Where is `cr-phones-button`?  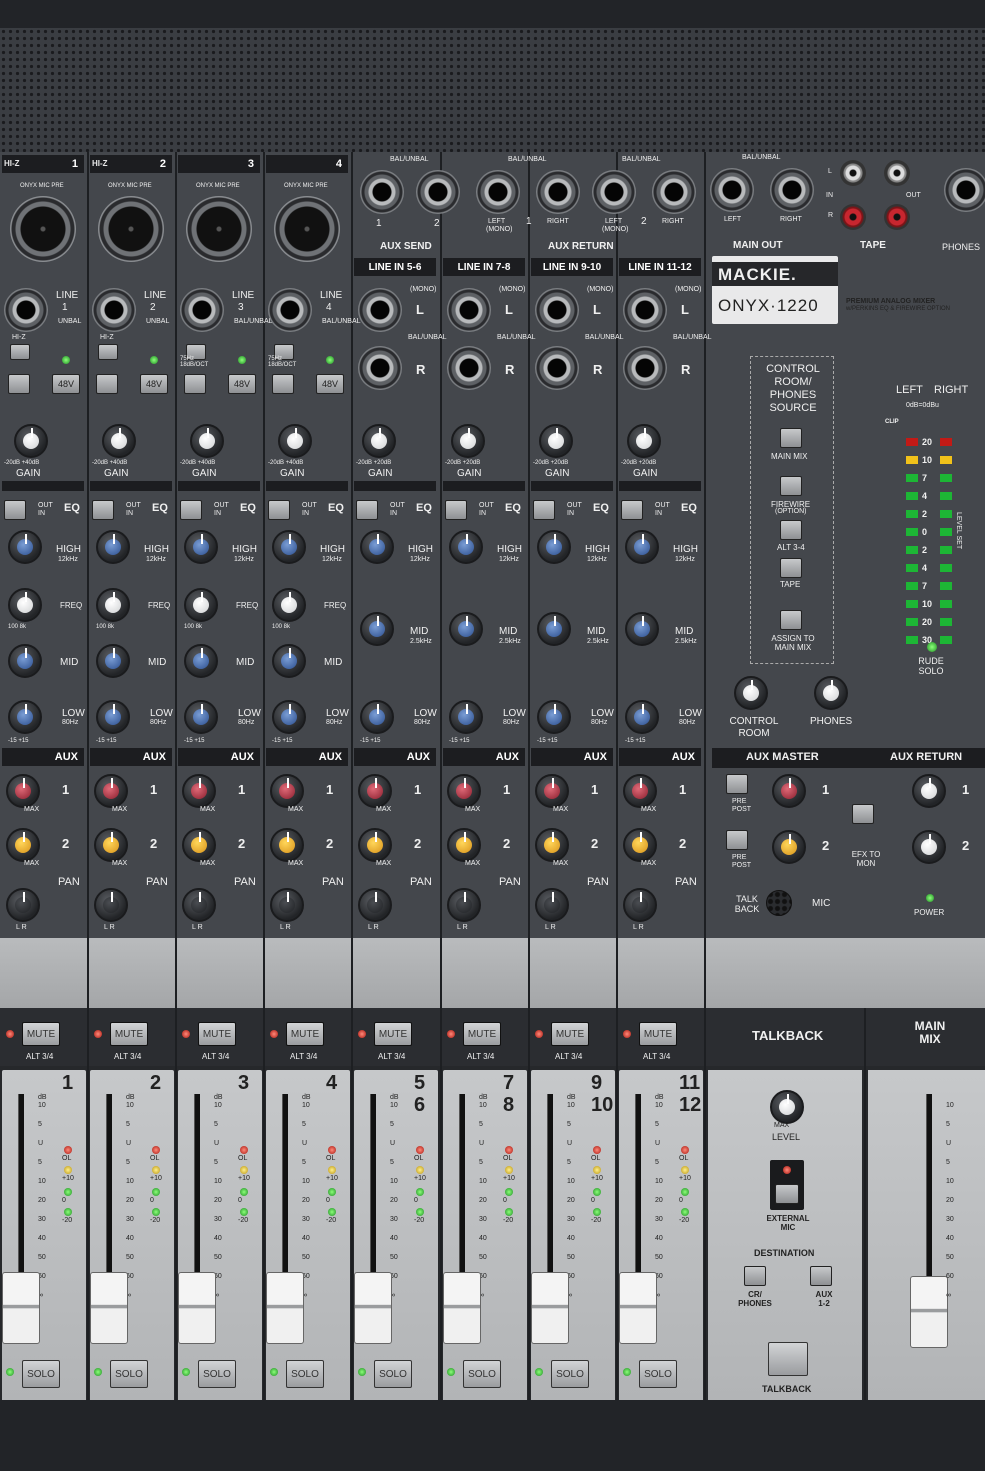 cr-phones-button is located at coordinates (755, 1276).